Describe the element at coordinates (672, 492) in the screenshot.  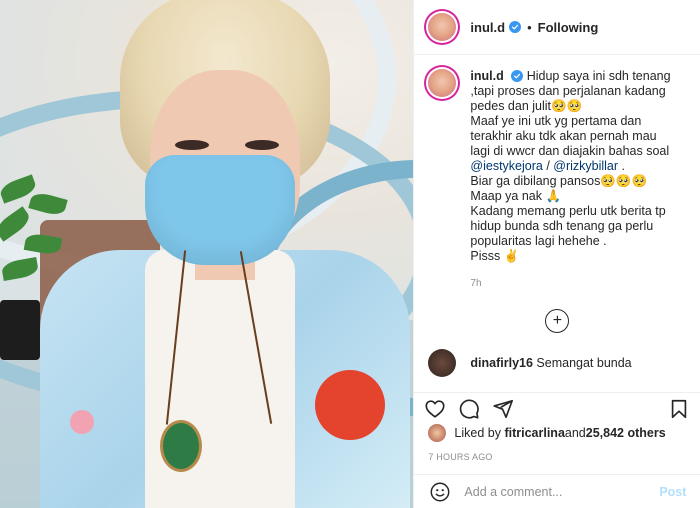
I see `post-comment-button: Post` at that location.